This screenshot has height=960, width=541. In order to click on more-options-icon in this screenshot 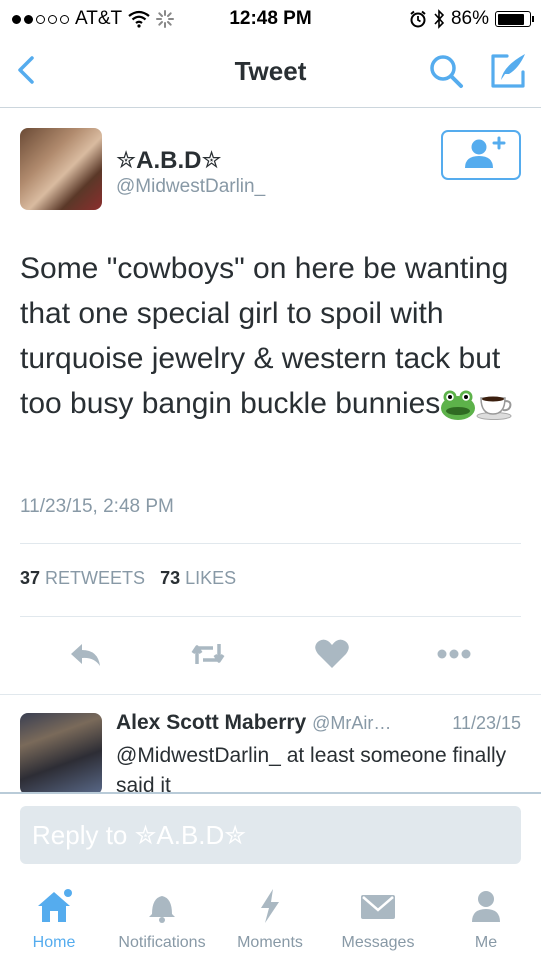, I will do `click(454, 654)`.